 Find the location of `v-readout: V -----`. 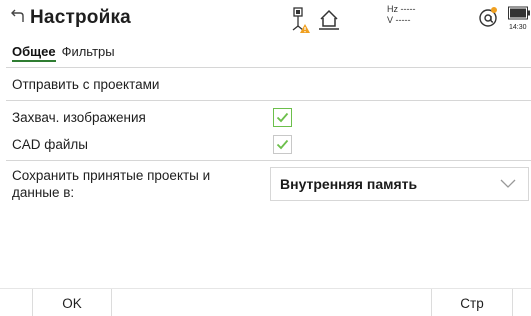

v-readout: V ----- is located at coordinates (399, 20).